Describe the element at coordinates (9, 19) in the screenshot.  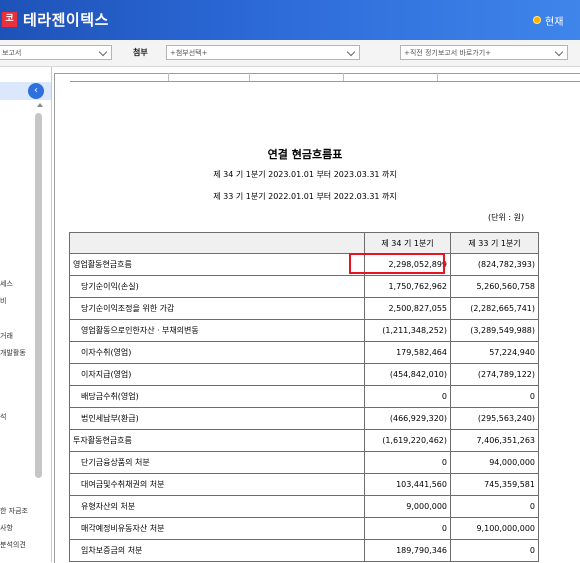
I see `logo-icon: 코` at that location.